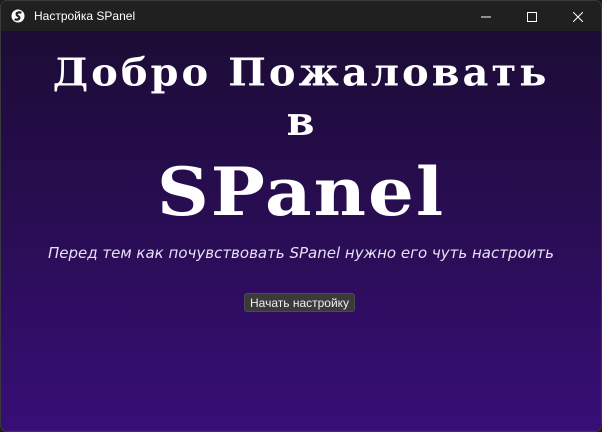  I want to click on minimize-icon, so click(486, 16).